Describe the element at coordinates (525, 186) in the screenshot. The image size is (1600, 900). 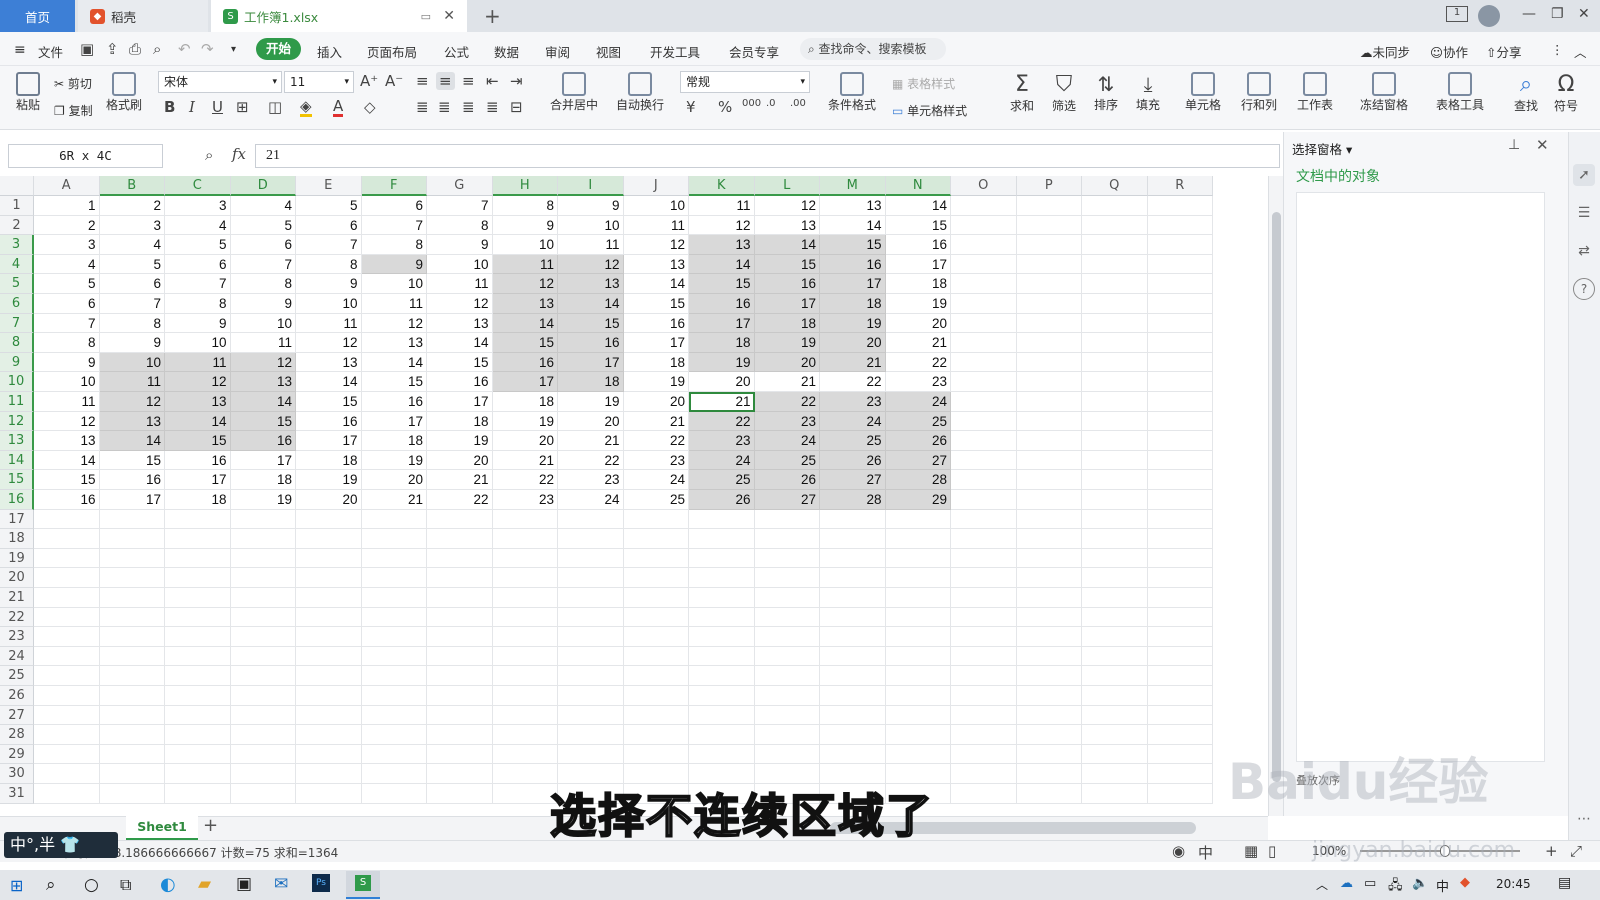
I see `column-header: H` at that location.